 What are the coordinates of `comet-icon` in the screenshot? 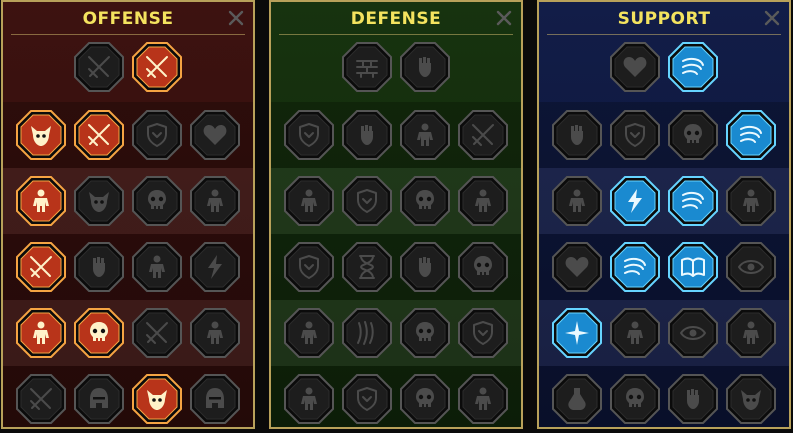 It's located at (635, 266).